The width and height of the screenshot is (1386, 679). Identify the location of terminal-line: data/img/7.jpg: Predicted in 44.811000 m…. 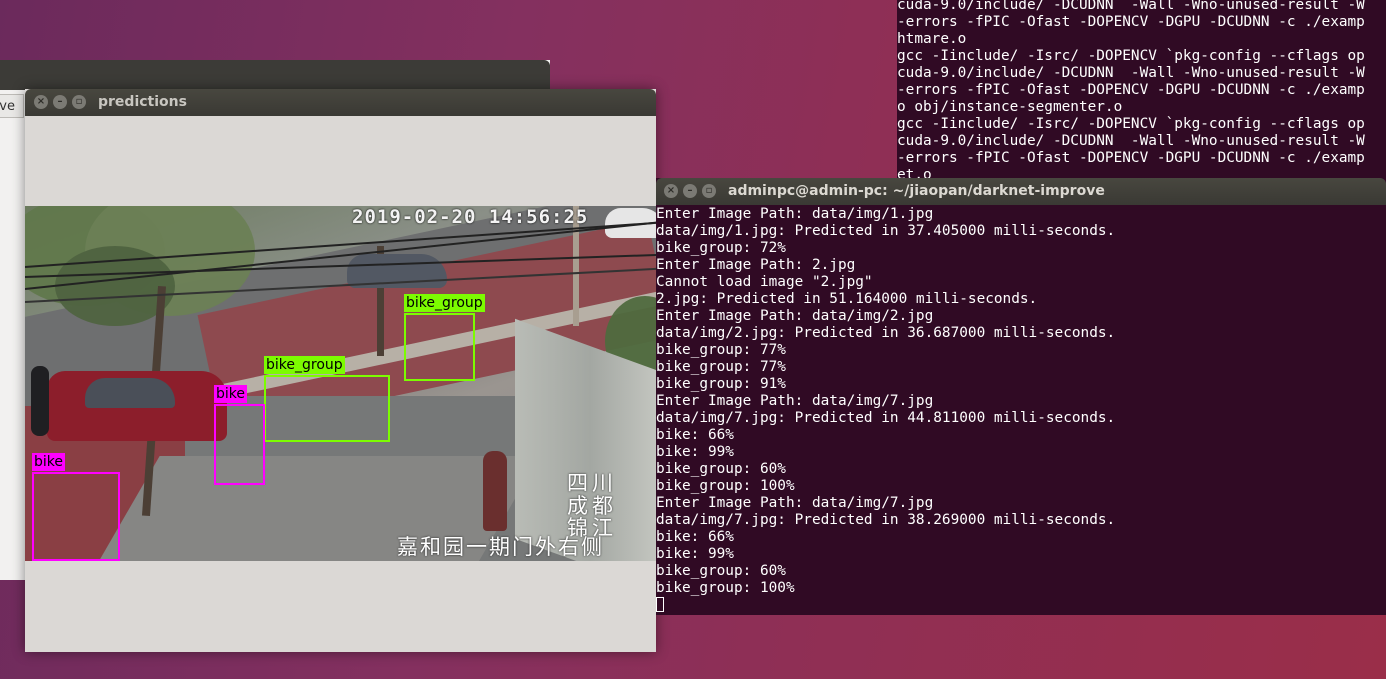
(886, 418).